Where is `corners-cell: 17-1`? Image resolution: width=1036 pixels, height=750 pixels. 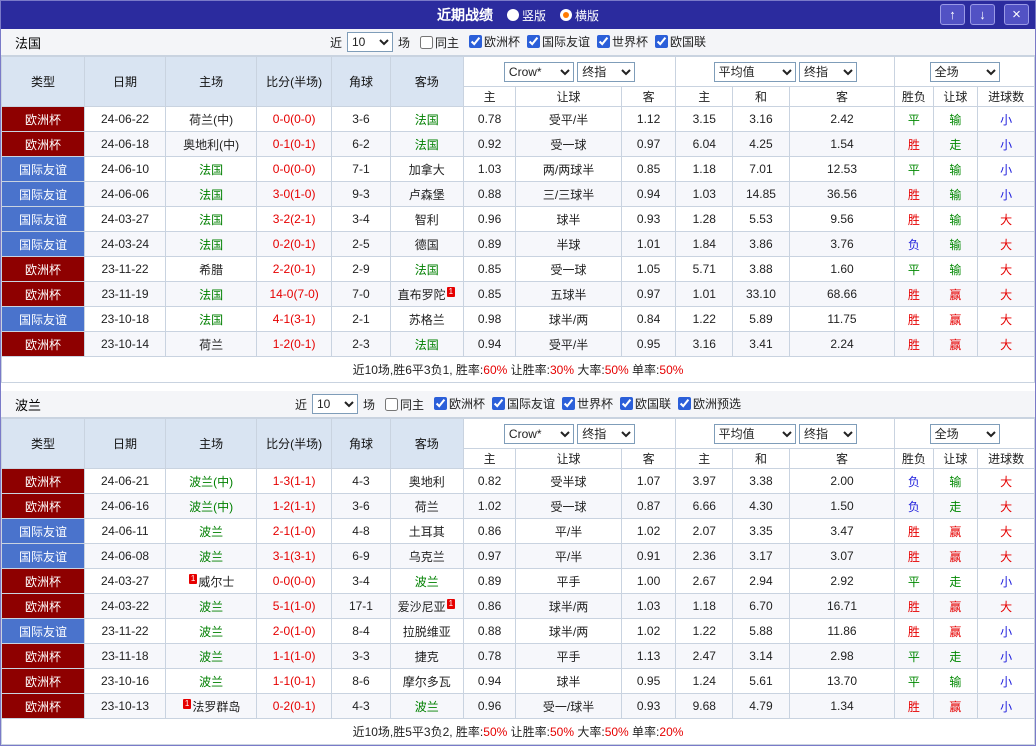
corners-cell: 17-1 is located at coordinates (361, 606).